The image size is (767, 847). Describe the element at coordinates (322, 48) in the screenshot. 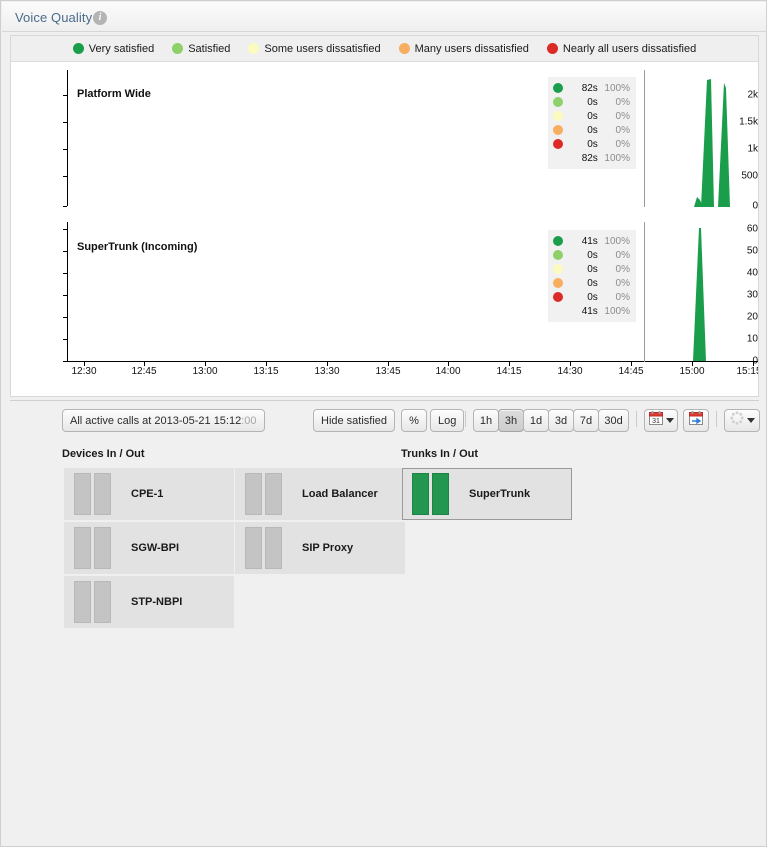

I see `legend-label: Some users dissatisfied` at that location.